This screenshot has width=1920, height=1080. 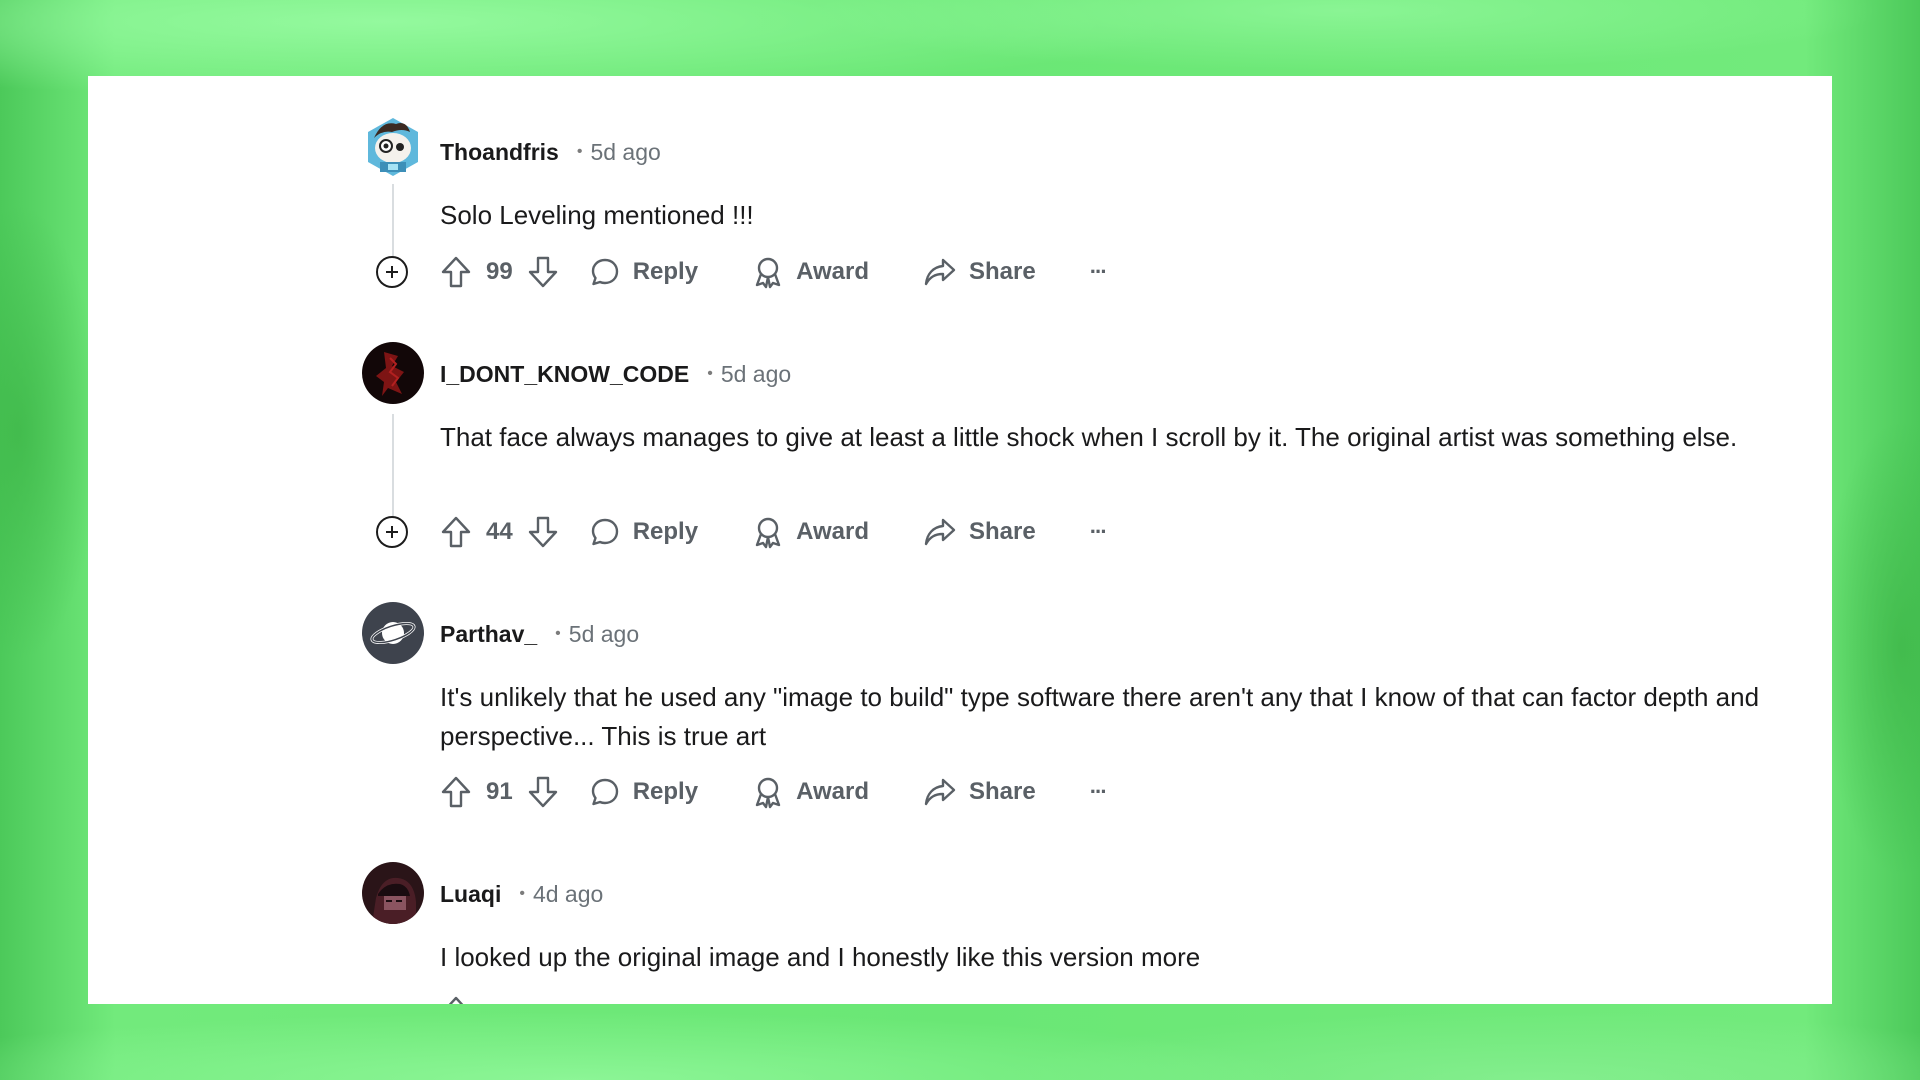 What do you see at coordinates (564, 374) in the screenshot?
I see `author-name: I_DONT_KNOW_CODE` at bounding box center [564, 374].